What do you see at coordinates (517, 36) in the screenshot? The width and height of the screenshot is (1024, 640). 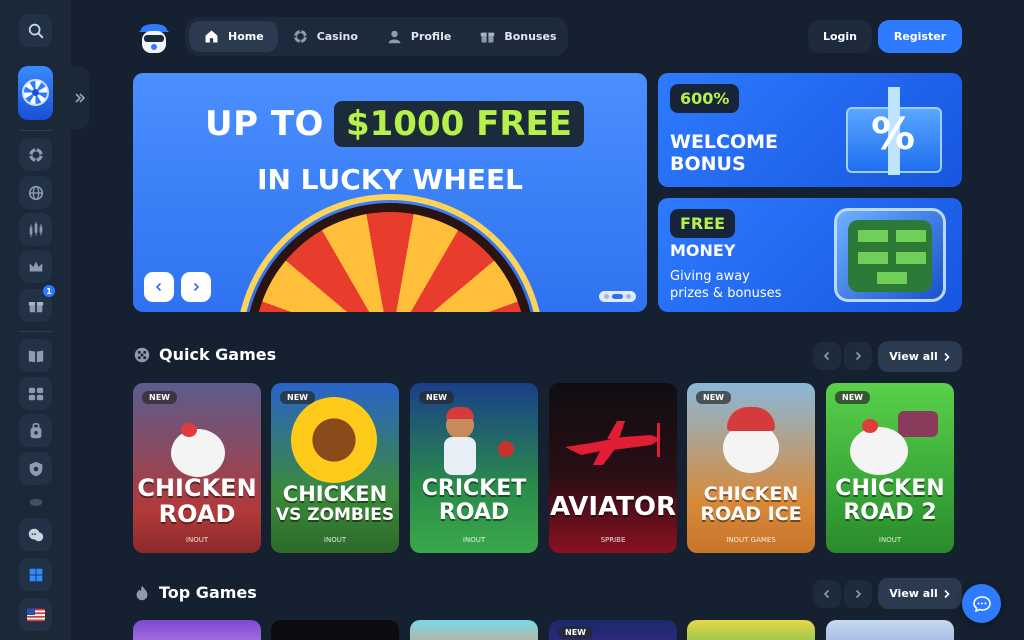 I see `nav-bonuses: Bonuses` at bounding box center [517, 36].